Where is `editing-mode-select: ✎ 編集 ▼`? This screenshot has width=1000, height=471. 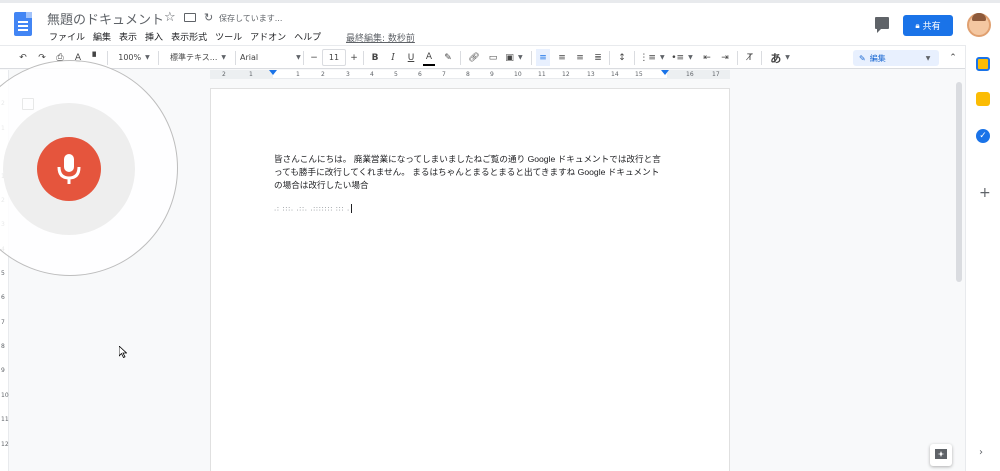 editing-mode-select: ✎ 編集 ▼ is located at coordinates (896, 58).